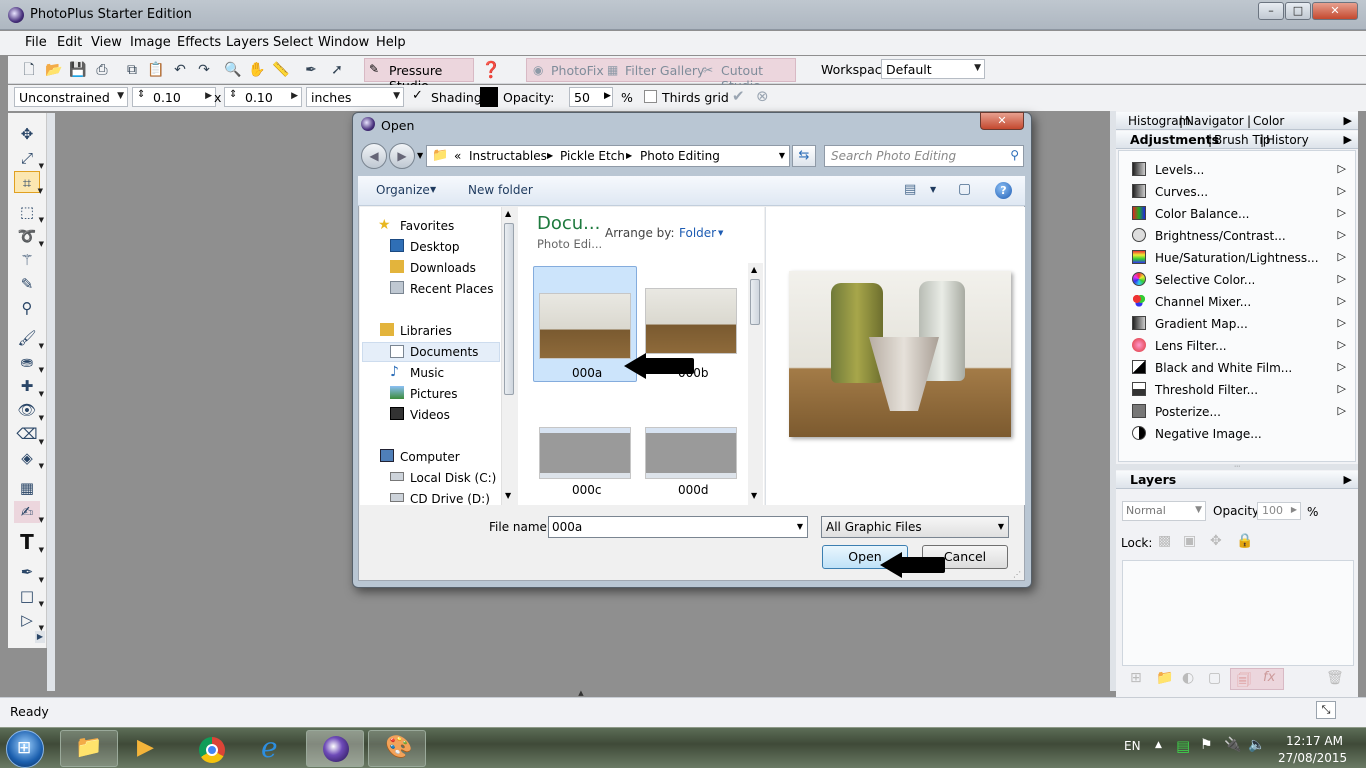 Image resolution: width=1366 pixels, height=768 pixels. Describe the element at coordinates (417, 95) in the screenshot. I see `shading-checkbox: ✓` at that location.